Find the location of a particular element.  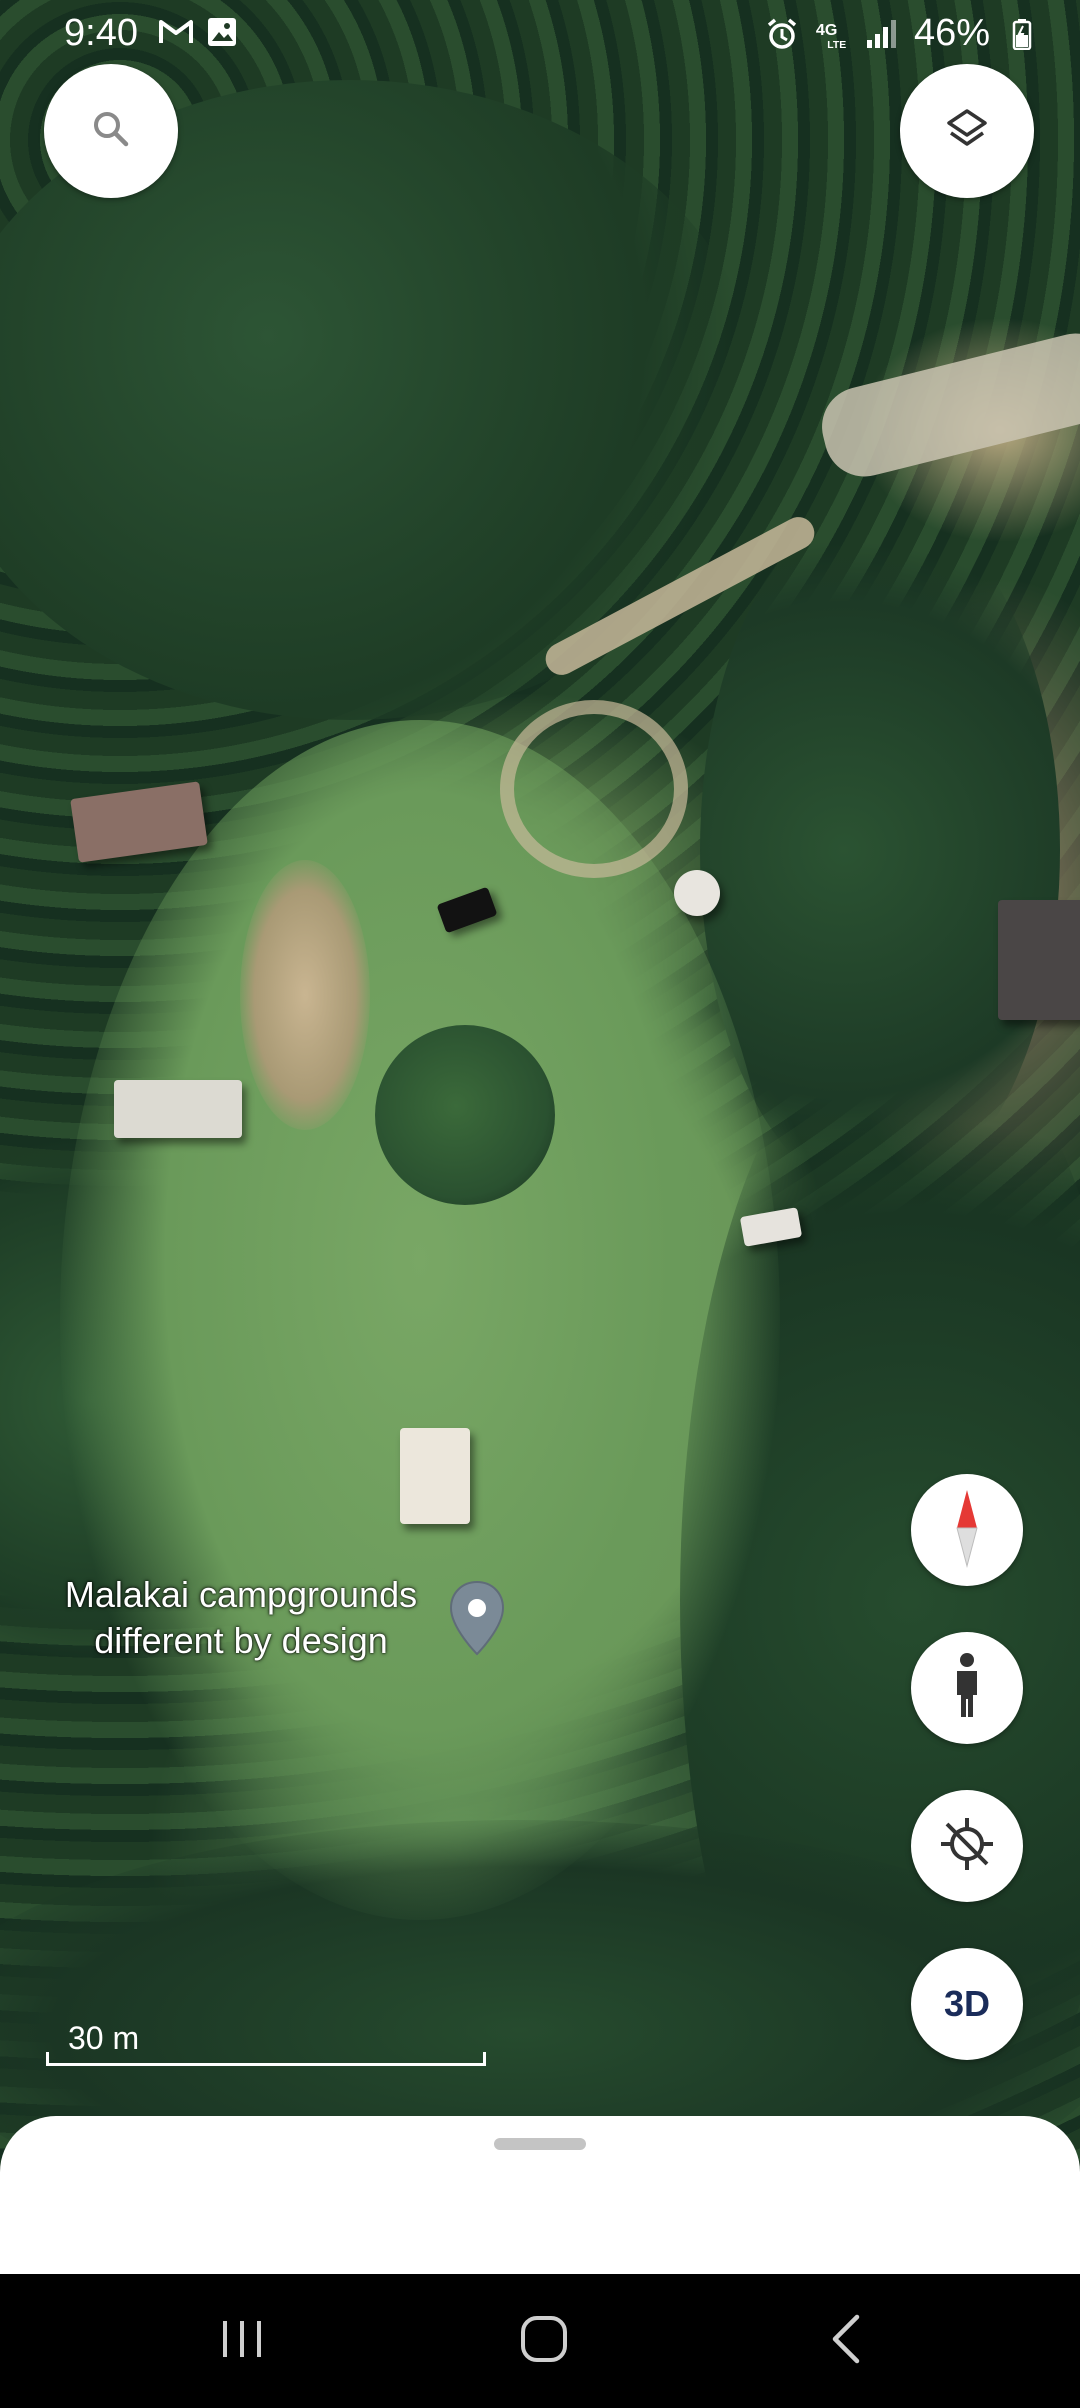

3d-label: 3D is located at coordinates (967, 2003).